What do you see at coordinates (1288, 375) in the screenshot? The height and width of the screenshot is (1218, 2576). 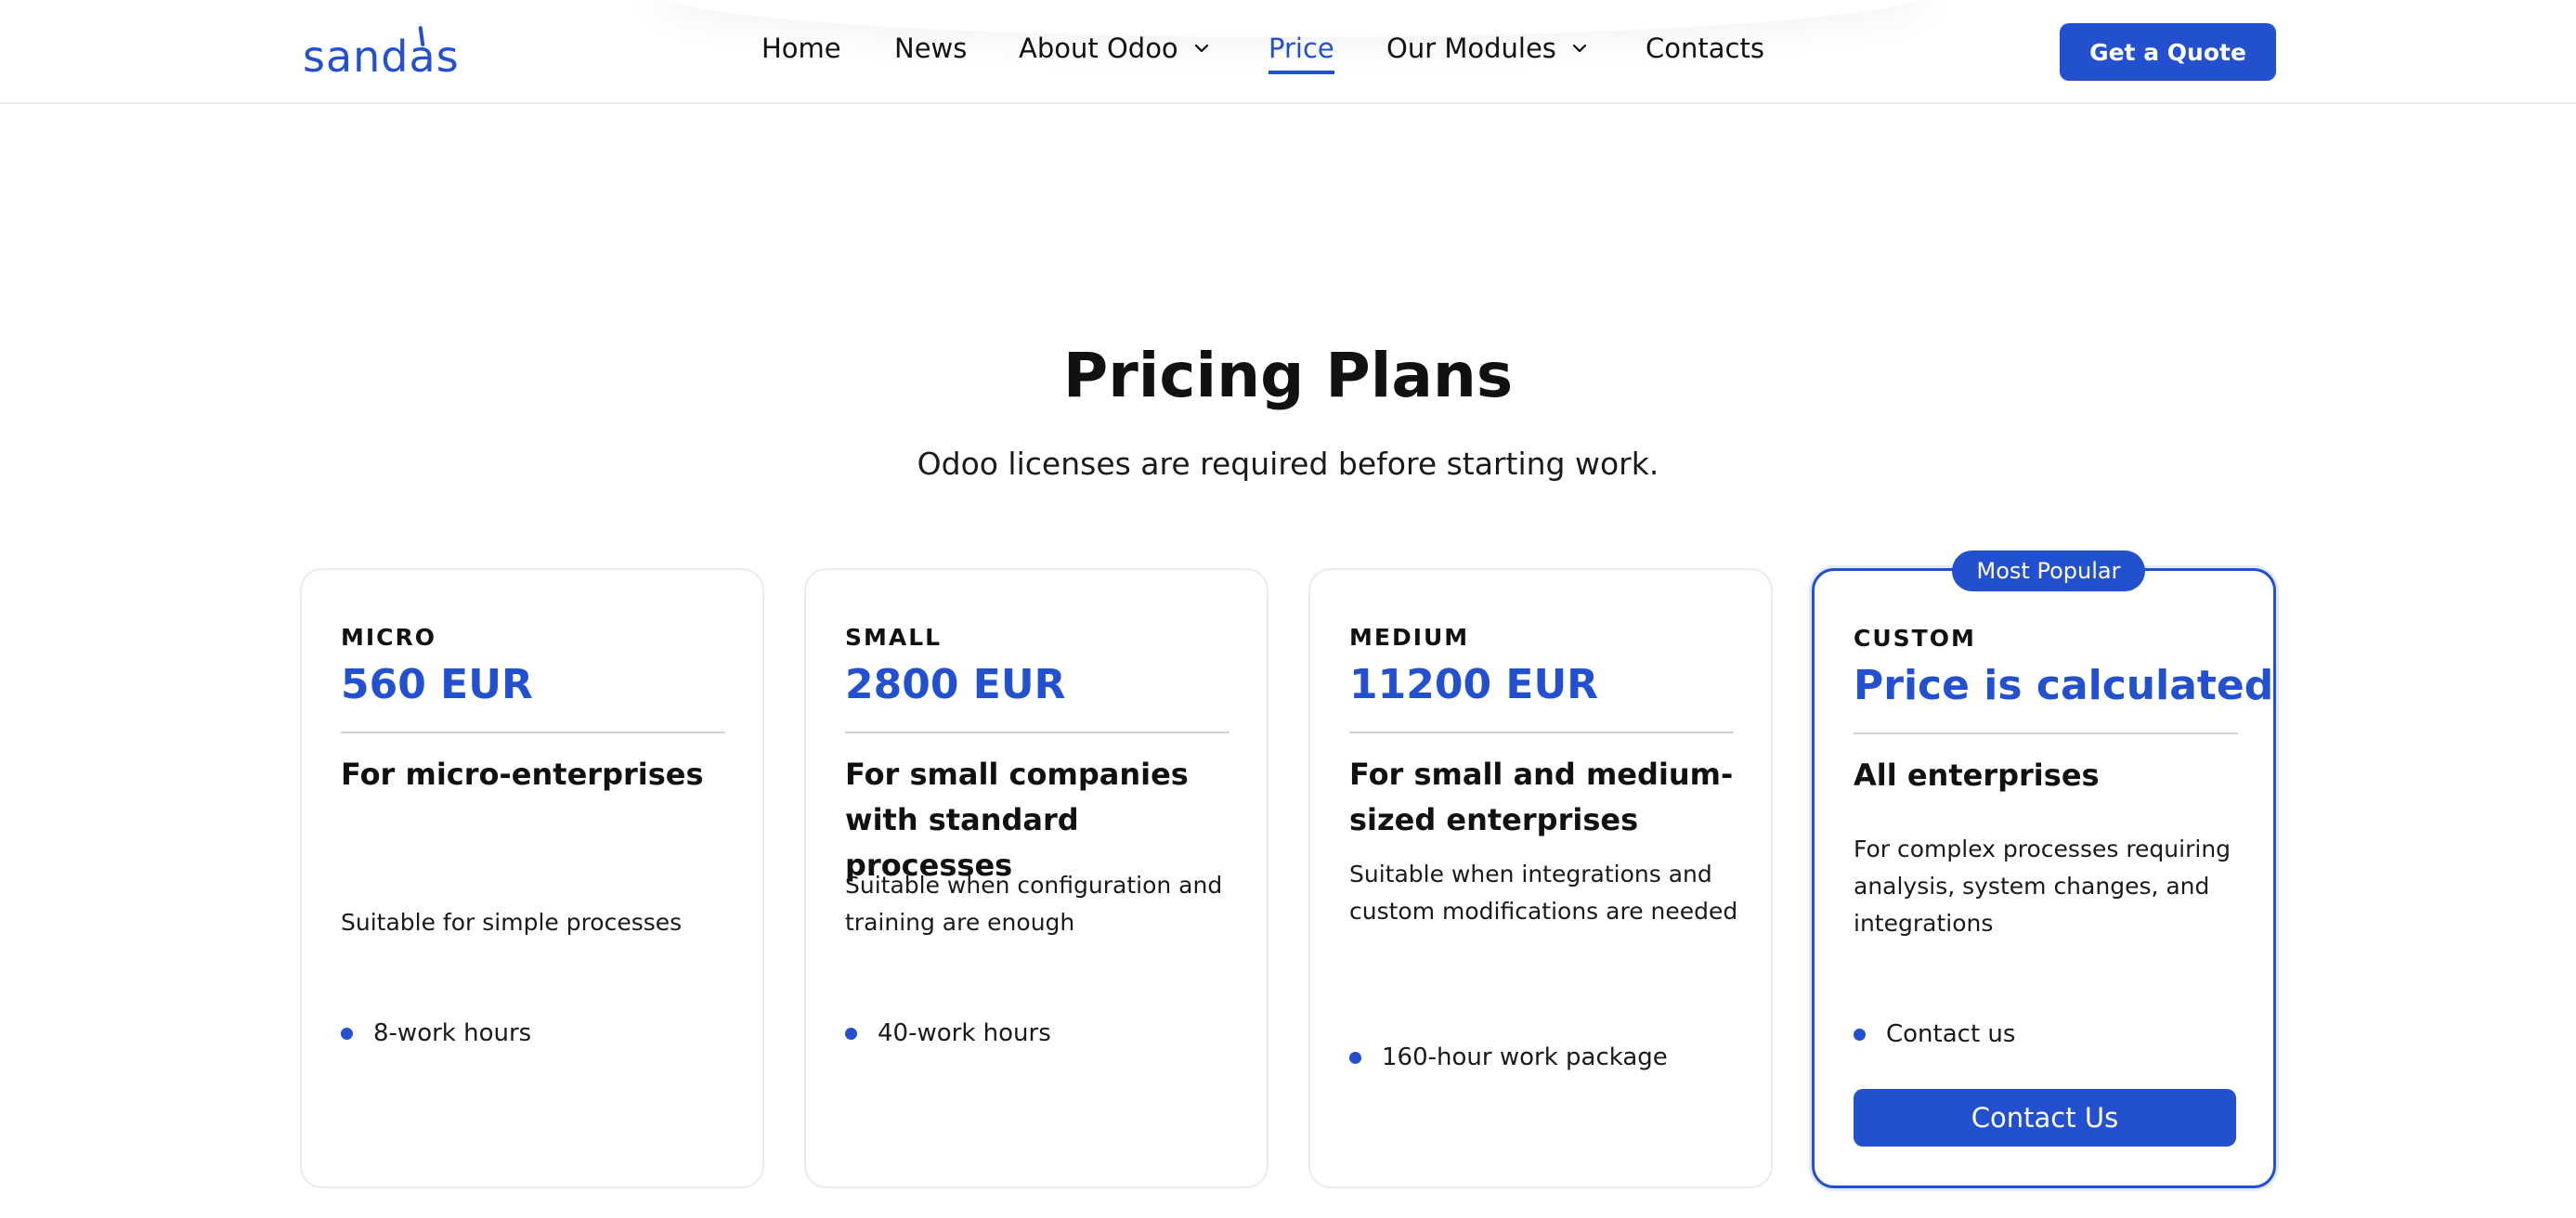 I see `page-title: Pricing Plans` at bounding box center [1288, 375].